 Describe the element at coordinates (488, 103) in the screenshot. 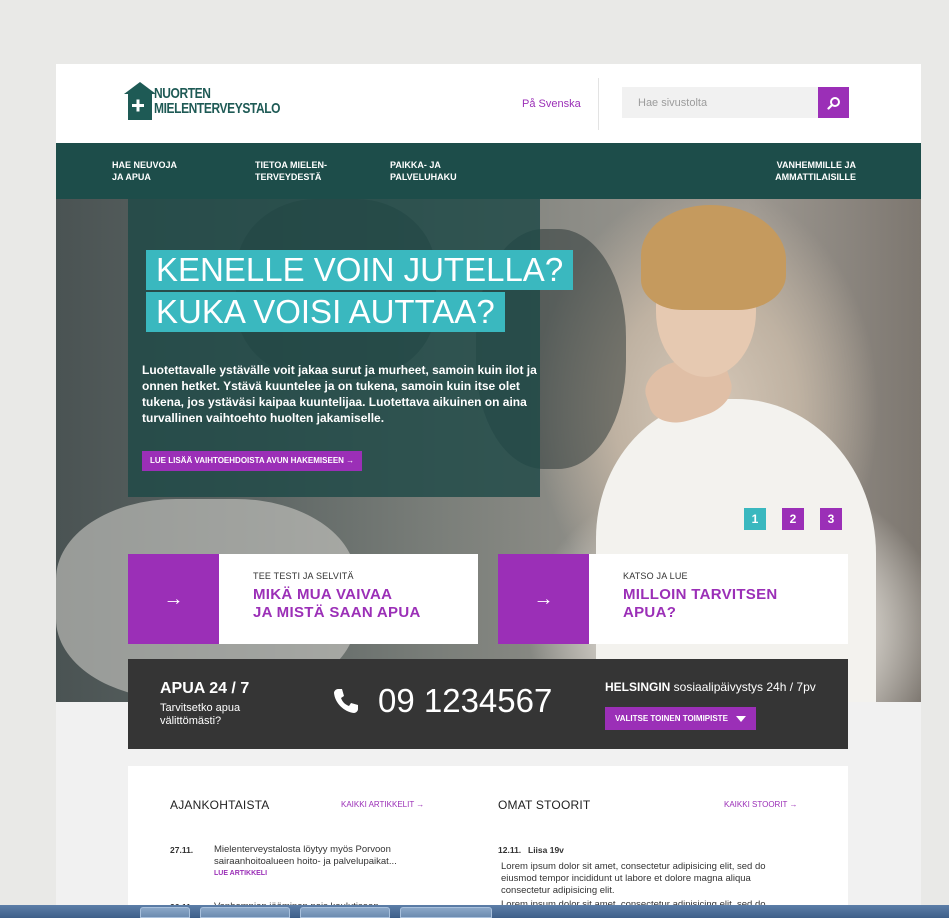

I see `site-header: NUORTEN MIELENTERVEYSTALO På Svenska` at that location.